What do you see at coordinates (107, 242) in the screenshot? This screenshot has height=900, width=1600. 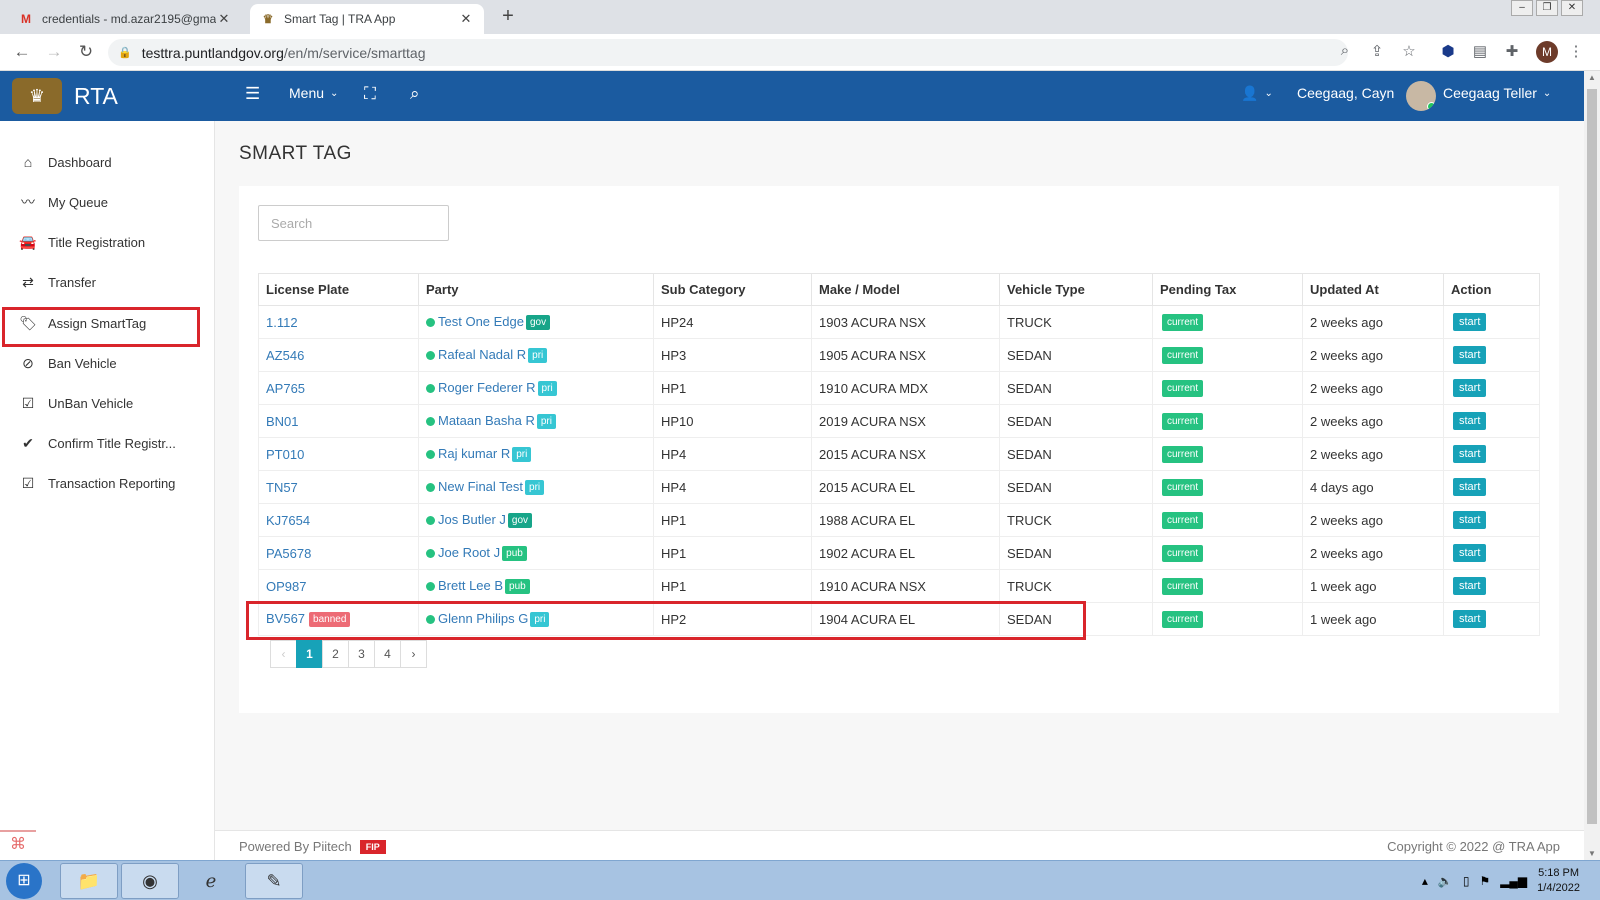 I see `sidebar-item-title-registration: 🚘 Title Registration` at bounding box center [107, 242].